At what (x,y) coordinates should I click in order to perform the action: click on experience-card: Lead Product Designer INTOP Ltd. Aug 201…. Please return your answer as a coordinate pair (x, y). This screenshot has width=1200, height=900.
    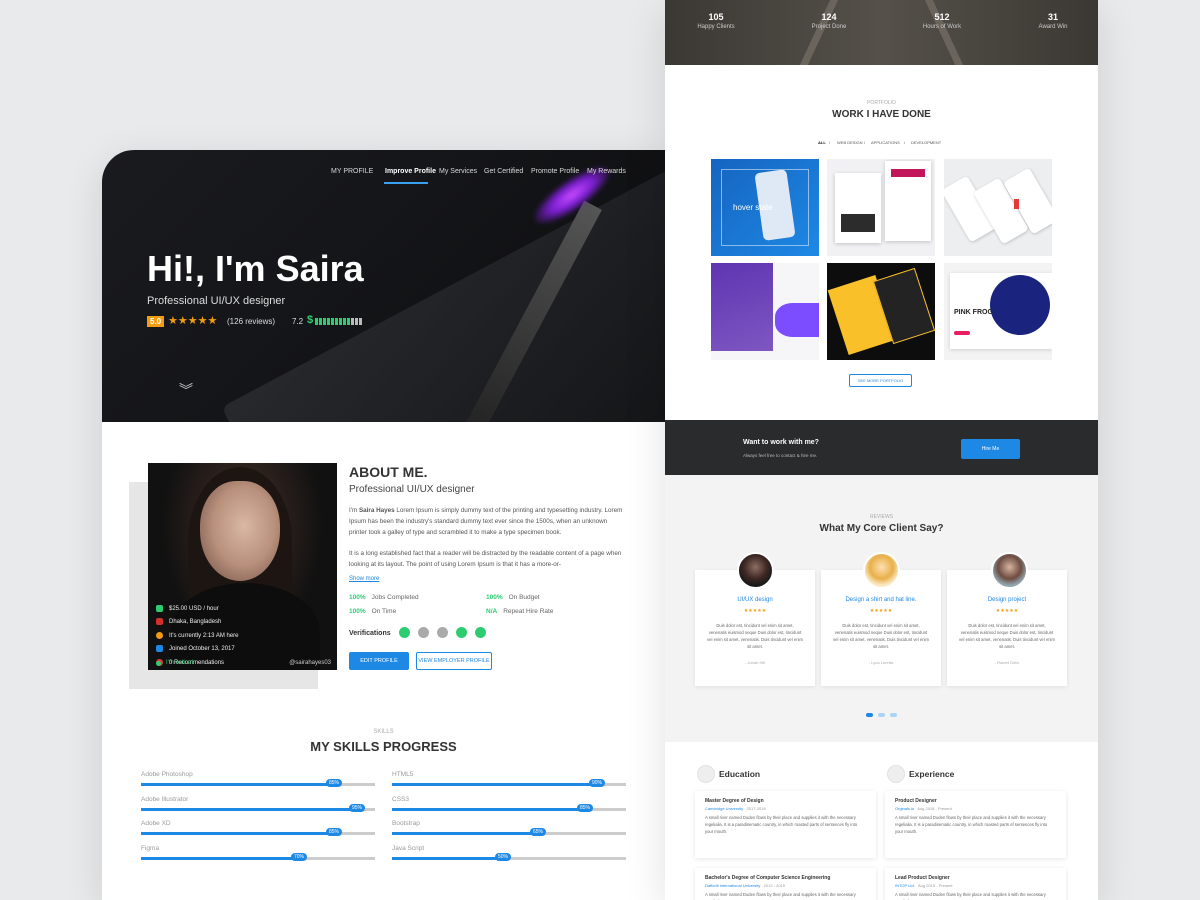
    Looking at the image, I should click on (975, 884).